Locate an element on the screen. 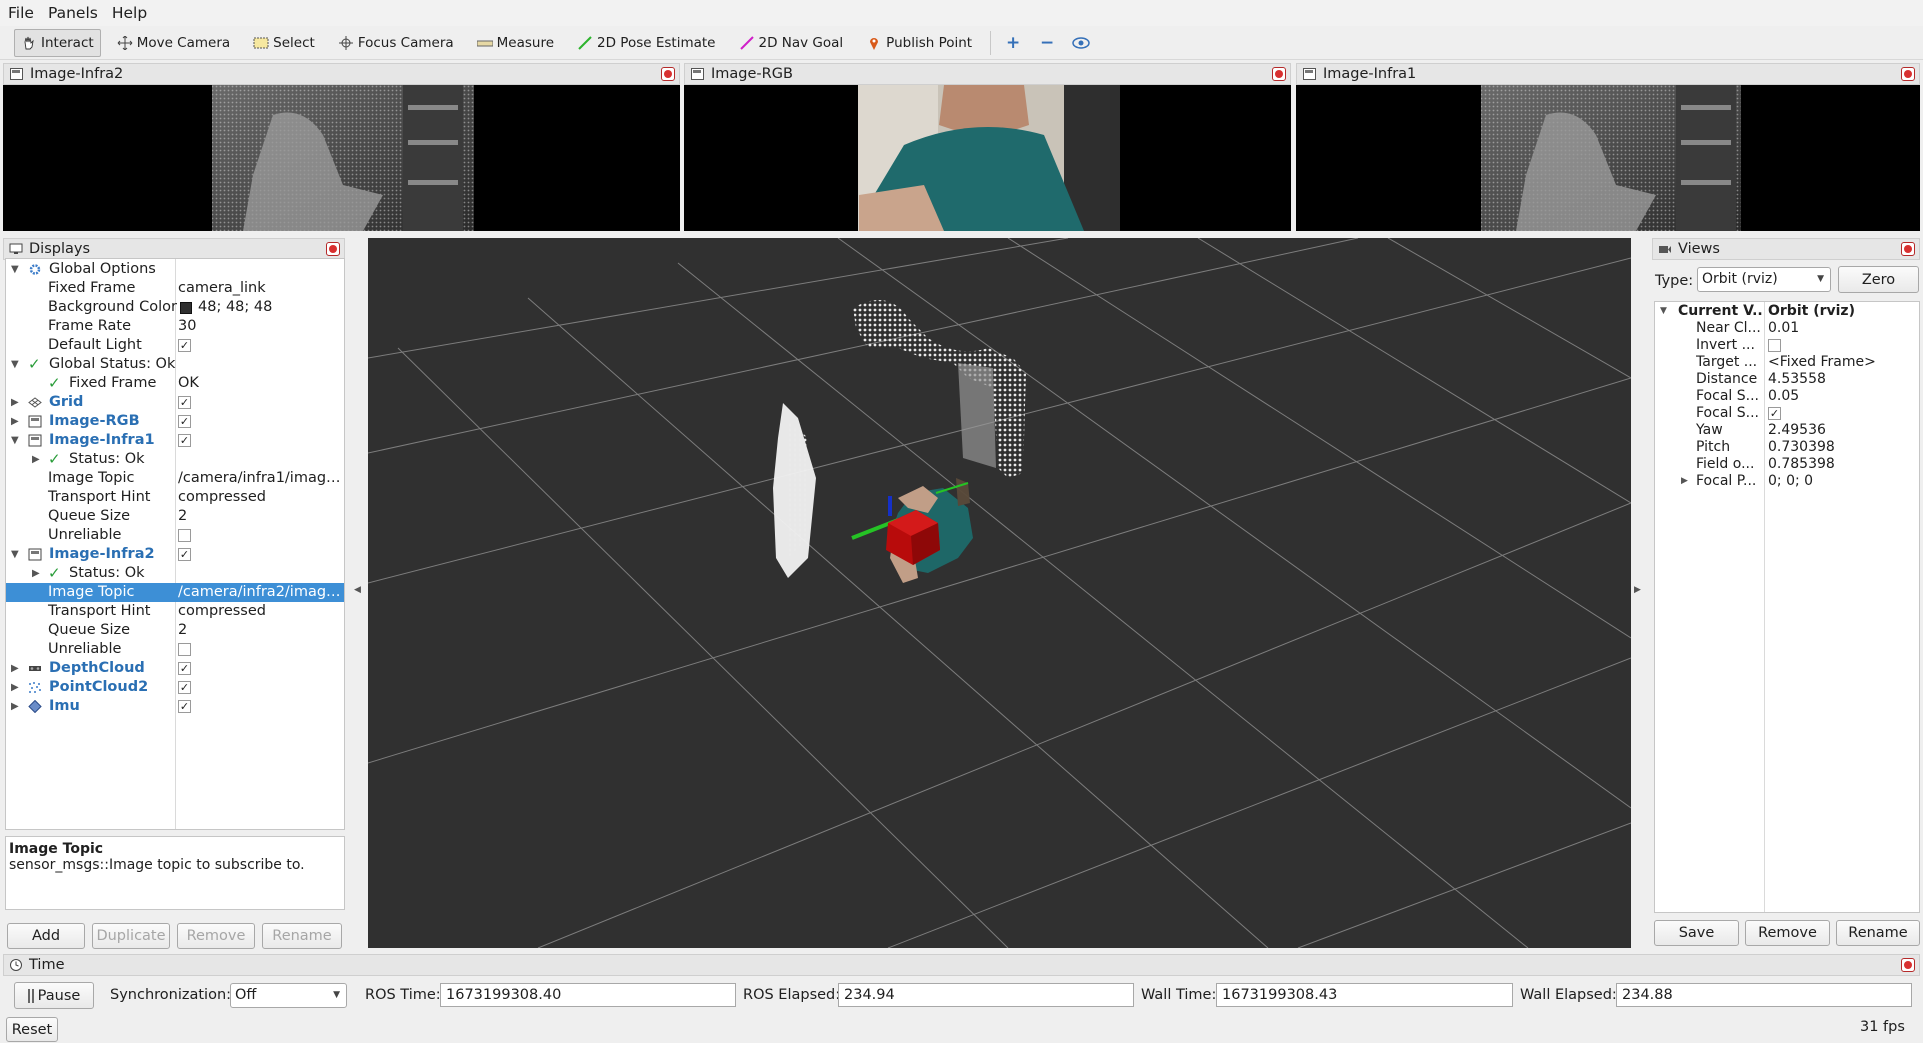 This screenshot has height=1043, width=1923. pause-button: Pause is located at coordinates (54, 995).